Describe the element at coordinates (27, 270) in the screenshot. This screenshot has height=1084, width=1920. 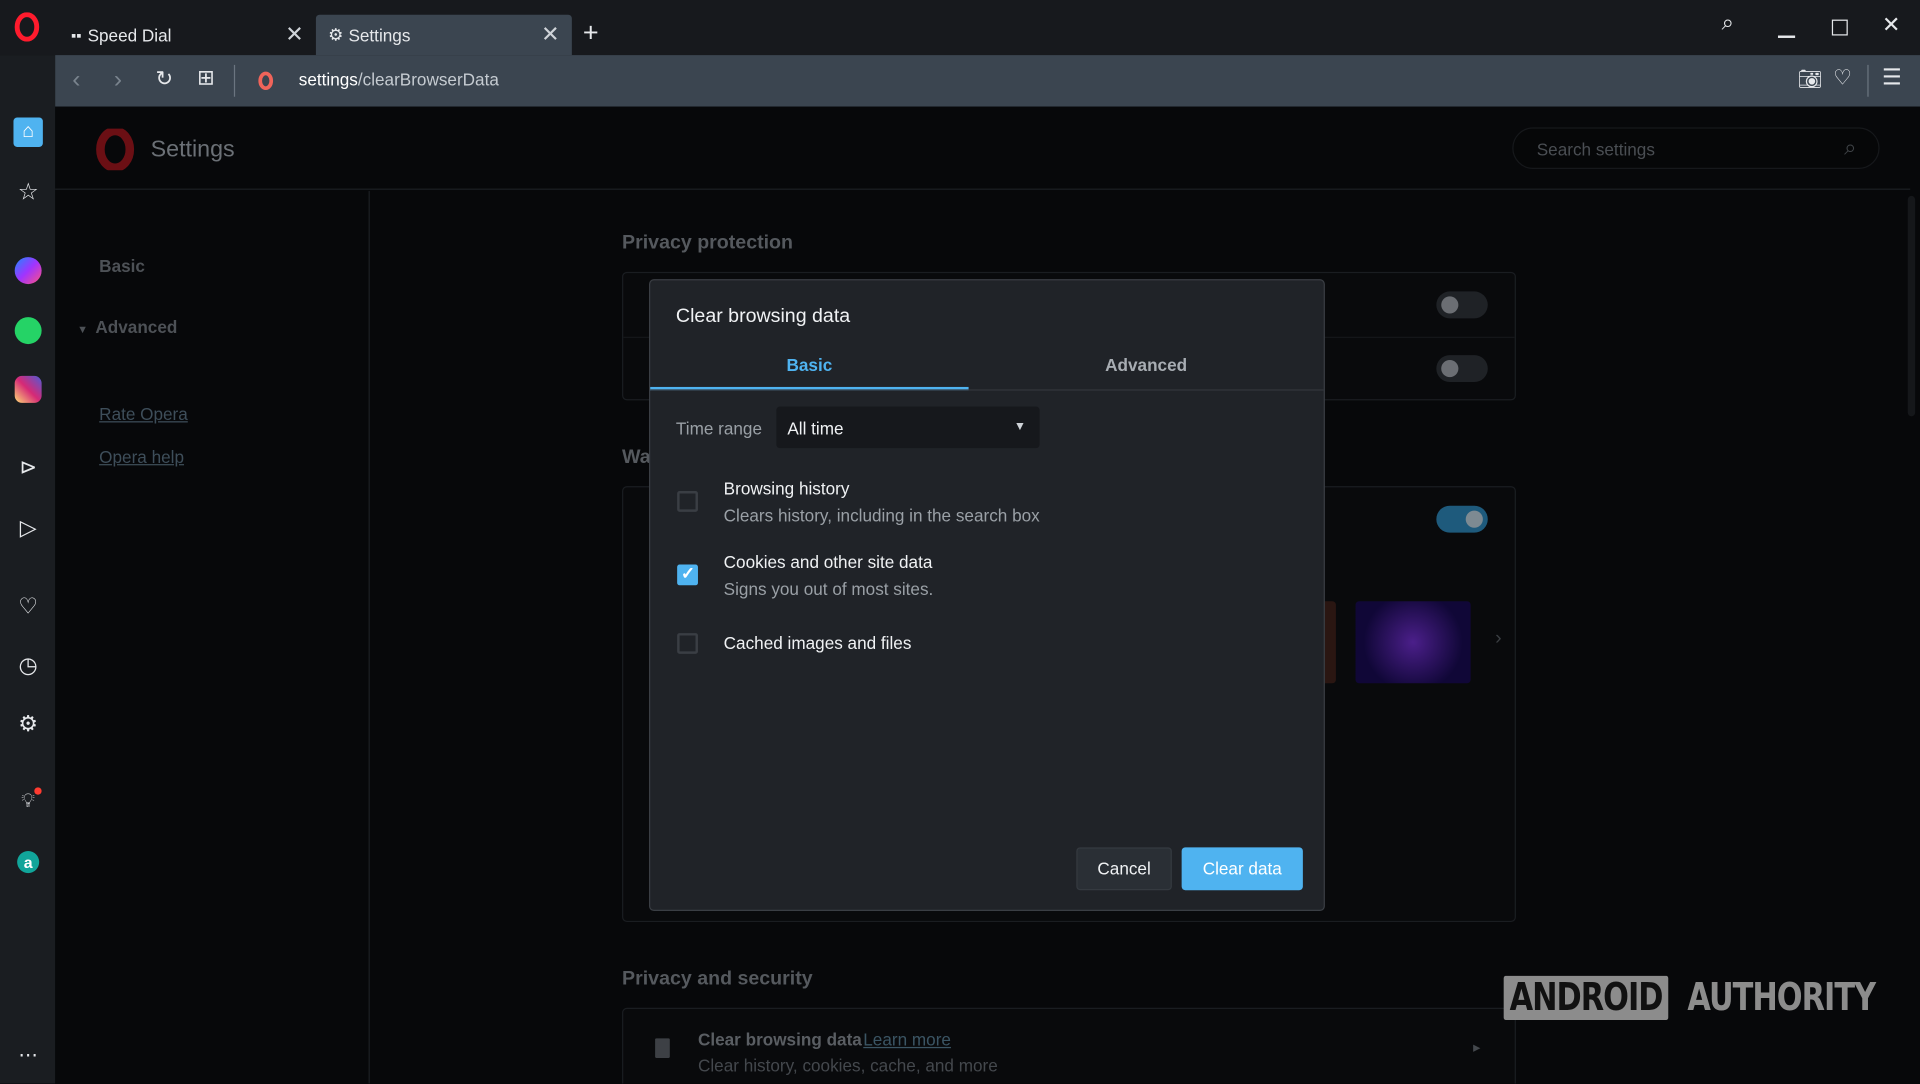
I see `messenger-icon` at that location.